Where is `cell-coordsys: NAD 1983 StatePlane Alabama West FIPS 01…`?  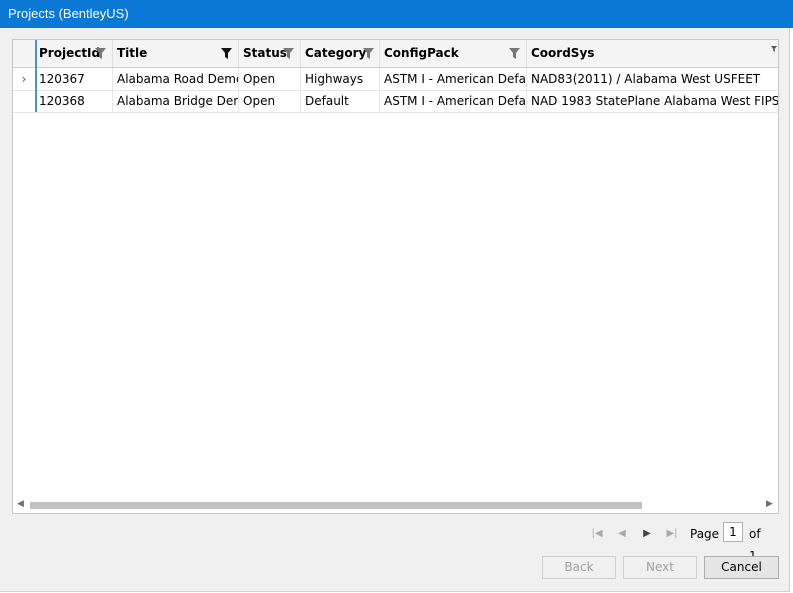 cell-coordsys: NAD 1983 StatePlane Alabama West FIPS 01… is located at coordinates (652, 101).